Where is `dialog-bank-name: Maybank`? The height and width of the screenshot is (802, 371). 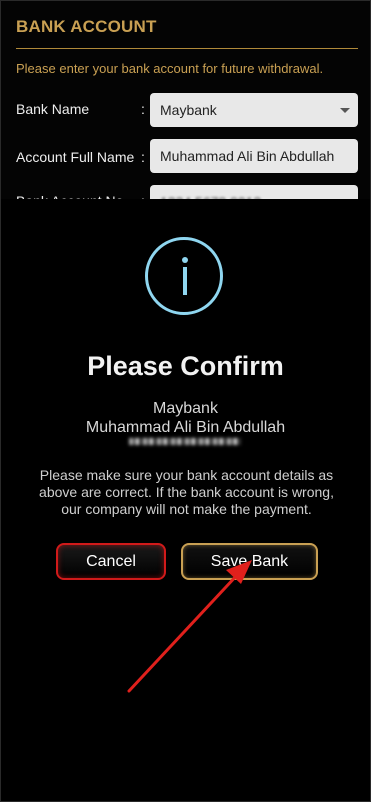 dialog-bank-name: Maybank is located at coordinates (185, 408).